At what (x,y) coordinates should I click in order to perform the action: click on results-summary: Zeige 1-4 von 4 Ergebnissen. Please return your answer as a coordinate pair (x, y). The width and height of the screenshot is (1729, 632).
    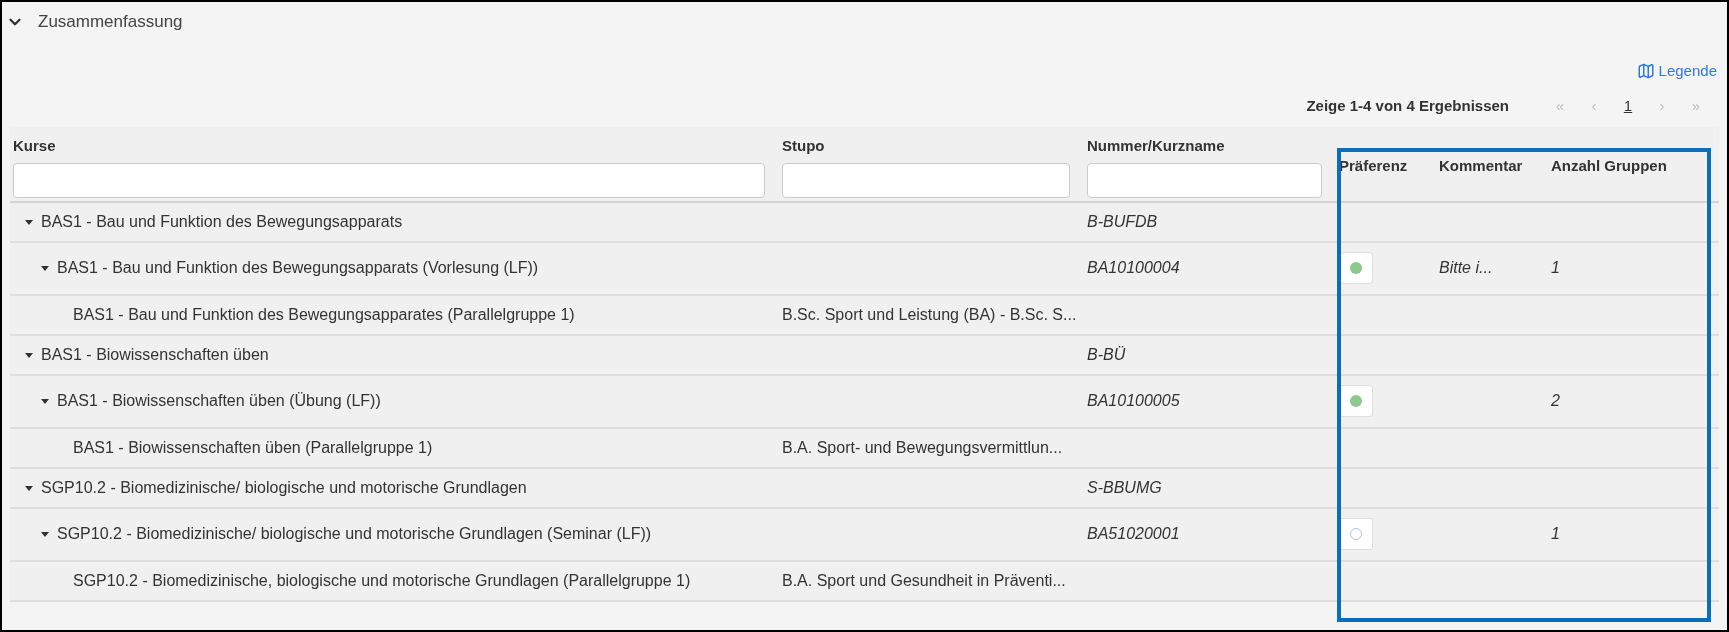
    Looking at the image, I should click on (1407, 106).